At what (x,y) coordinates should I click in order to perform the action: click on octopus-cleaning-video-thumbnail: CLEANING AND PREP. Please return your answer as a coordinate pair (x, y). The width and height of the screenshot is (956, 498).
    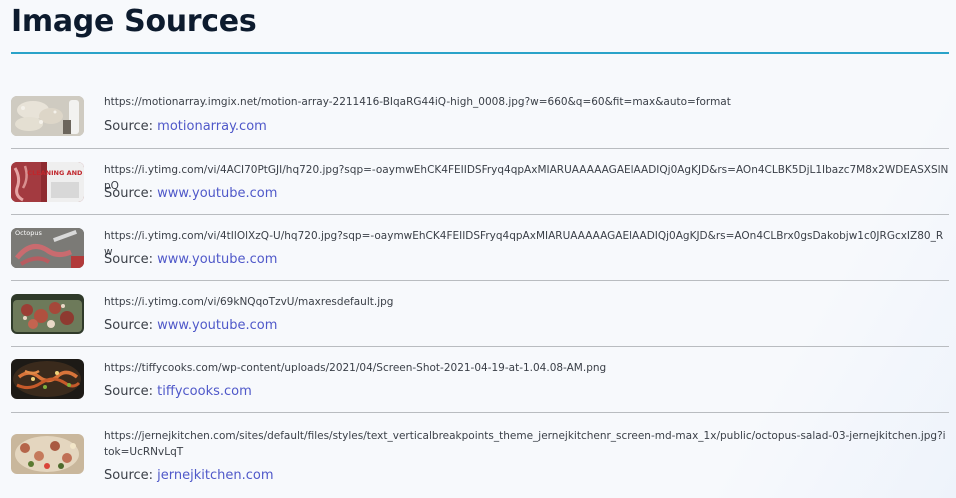
    Looking at the image, I should click on (47, 182).